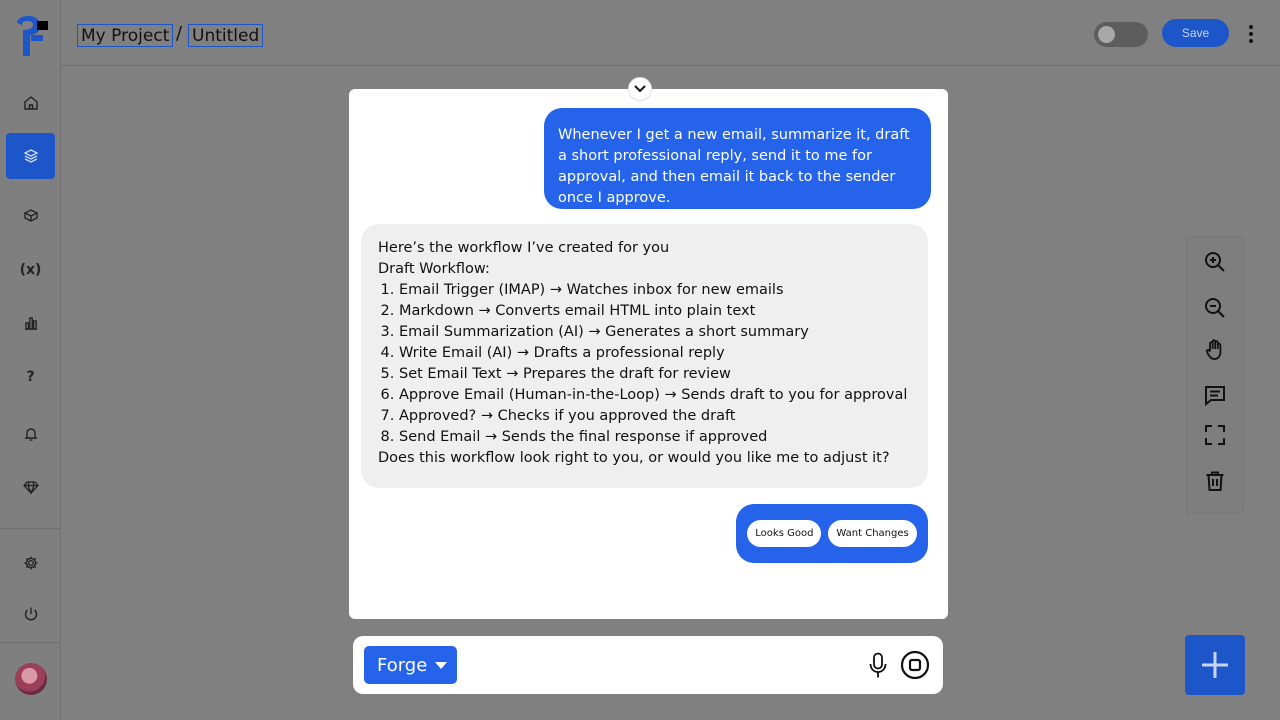 This screenshot has height=720, width=1280. Describe the element at coordinates (1195, 33) in the screenshot. I see `save-button: Save` at that location.